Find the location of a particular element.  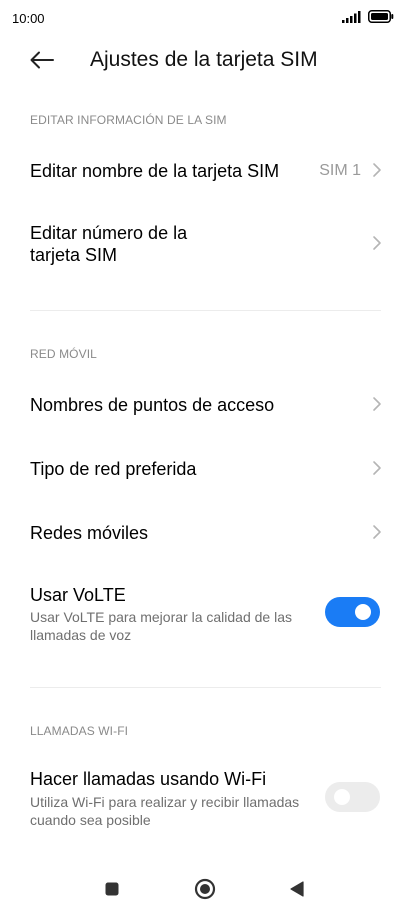

section-header-mobile-network: RED MÓVIL is located at coordinates (63, 354).